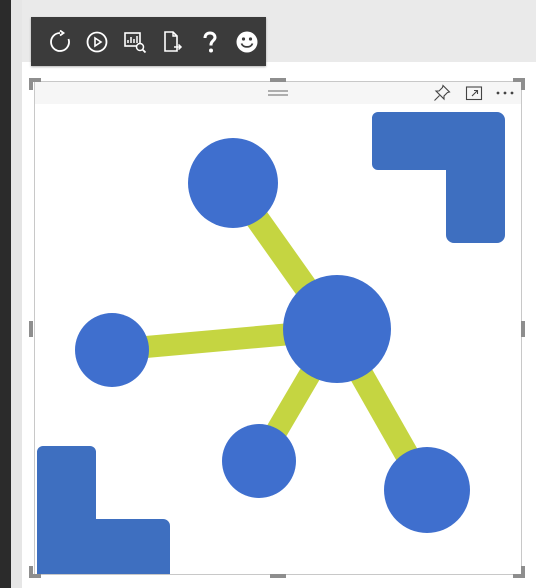 The height and width of the screenshot is (588, 536). I want to click on node-top, so click(233, 183).